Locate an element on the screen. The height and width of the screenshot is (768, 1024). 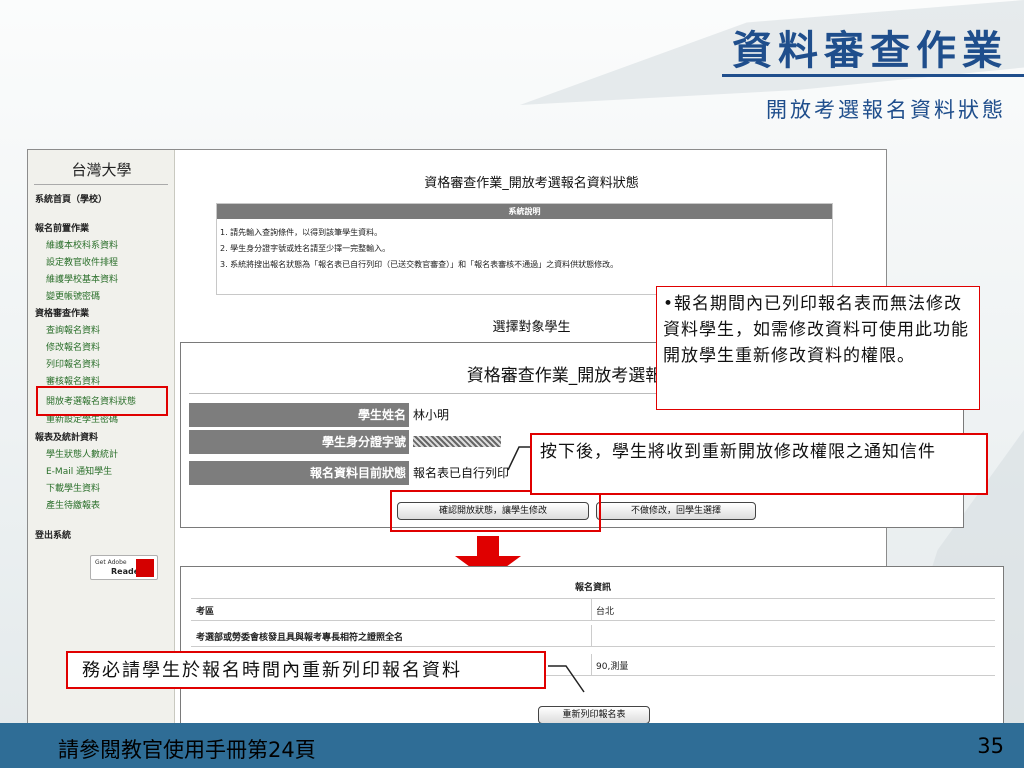
system-note-line: 2. 學生身分證字號或姓名請至少擇一完整輸入。 is located at coordinates (305, 248).